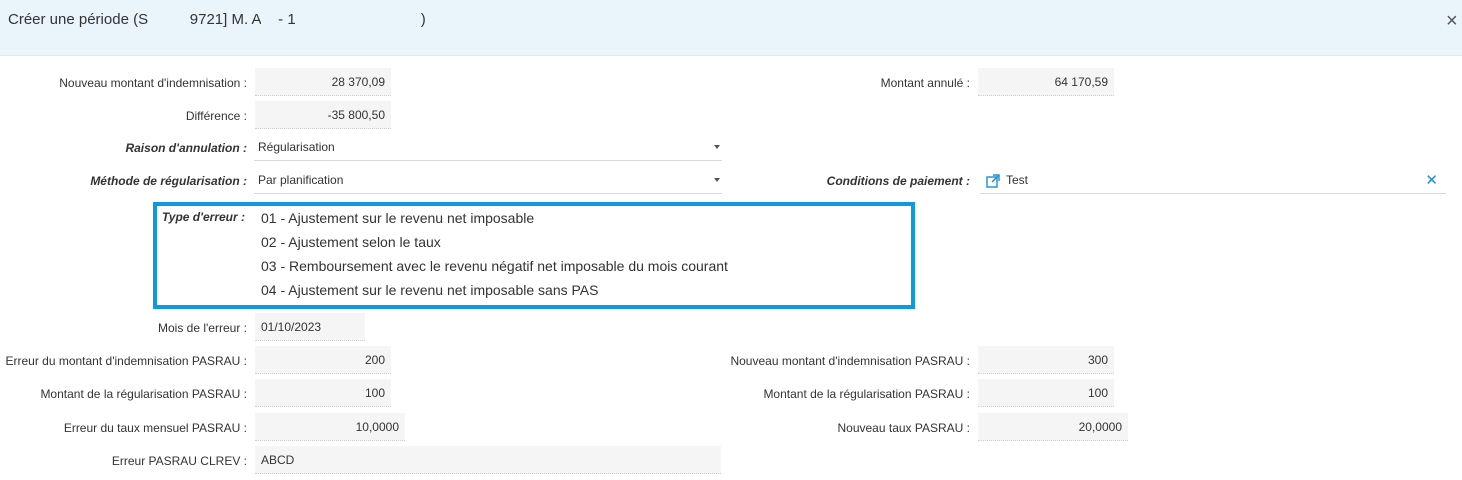  I want to click on montant-regularisation-pasrau-right-field: 100, so click(1046, 393).